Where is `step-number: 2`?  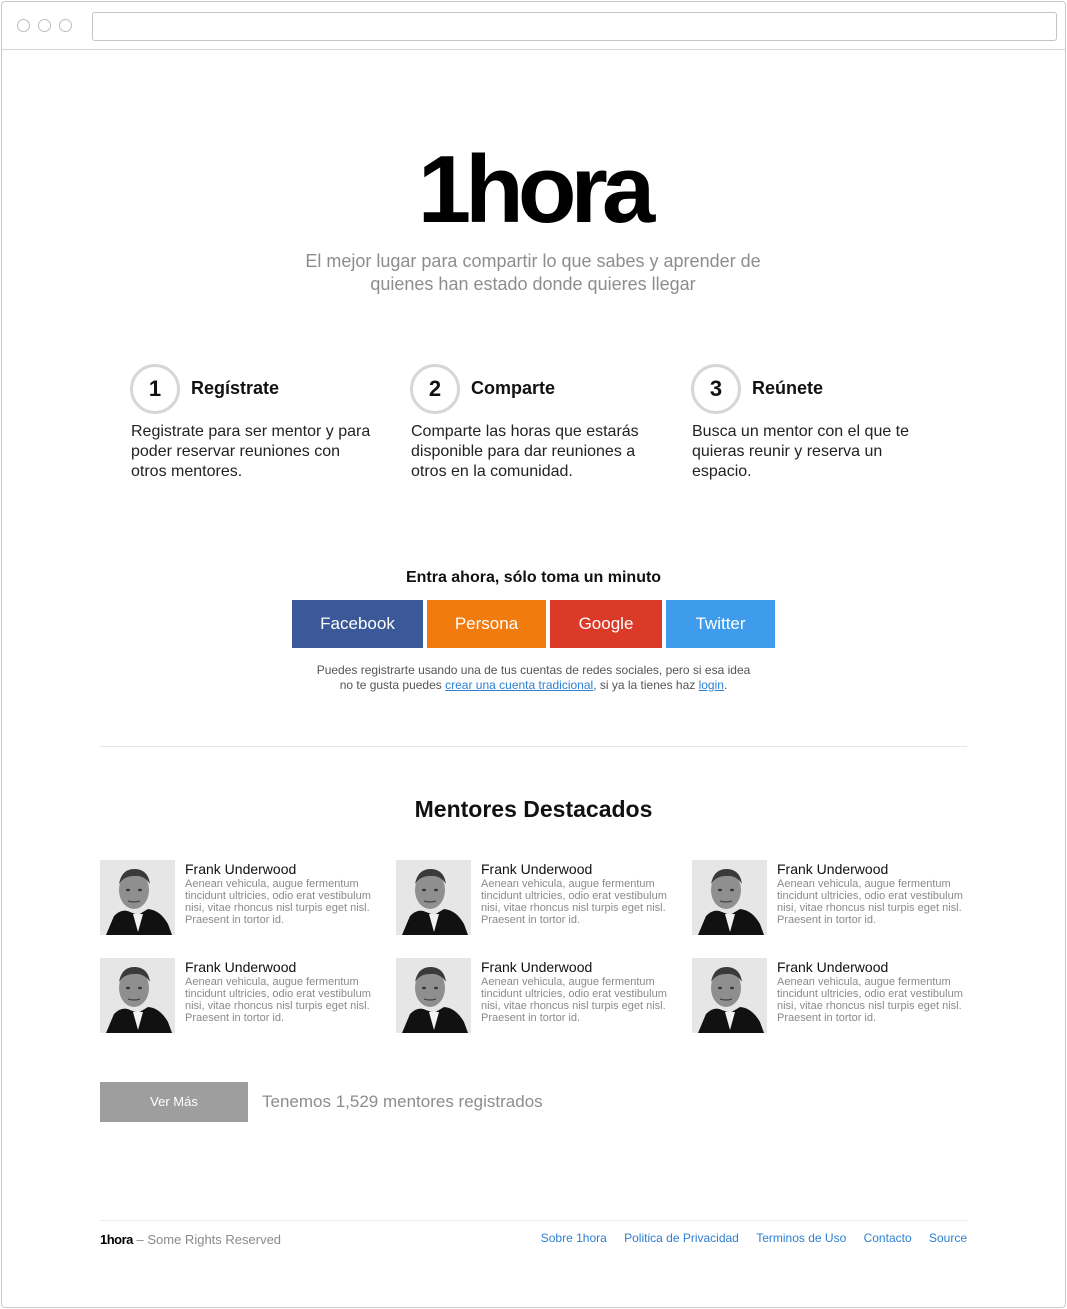
step-number: 2 is located at coordinates (435, 389).